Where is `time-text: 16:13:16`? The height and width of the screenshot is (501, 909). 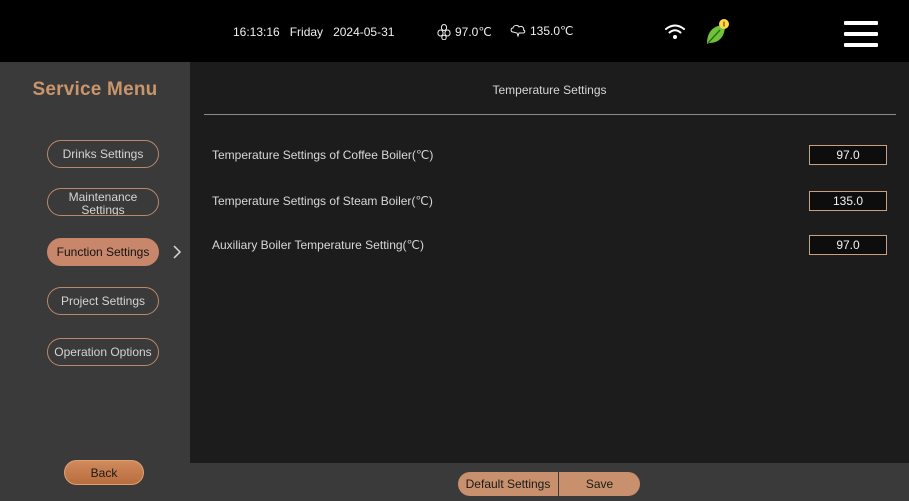 time-text: 16:13:16 is located at coordinates (256, 32).